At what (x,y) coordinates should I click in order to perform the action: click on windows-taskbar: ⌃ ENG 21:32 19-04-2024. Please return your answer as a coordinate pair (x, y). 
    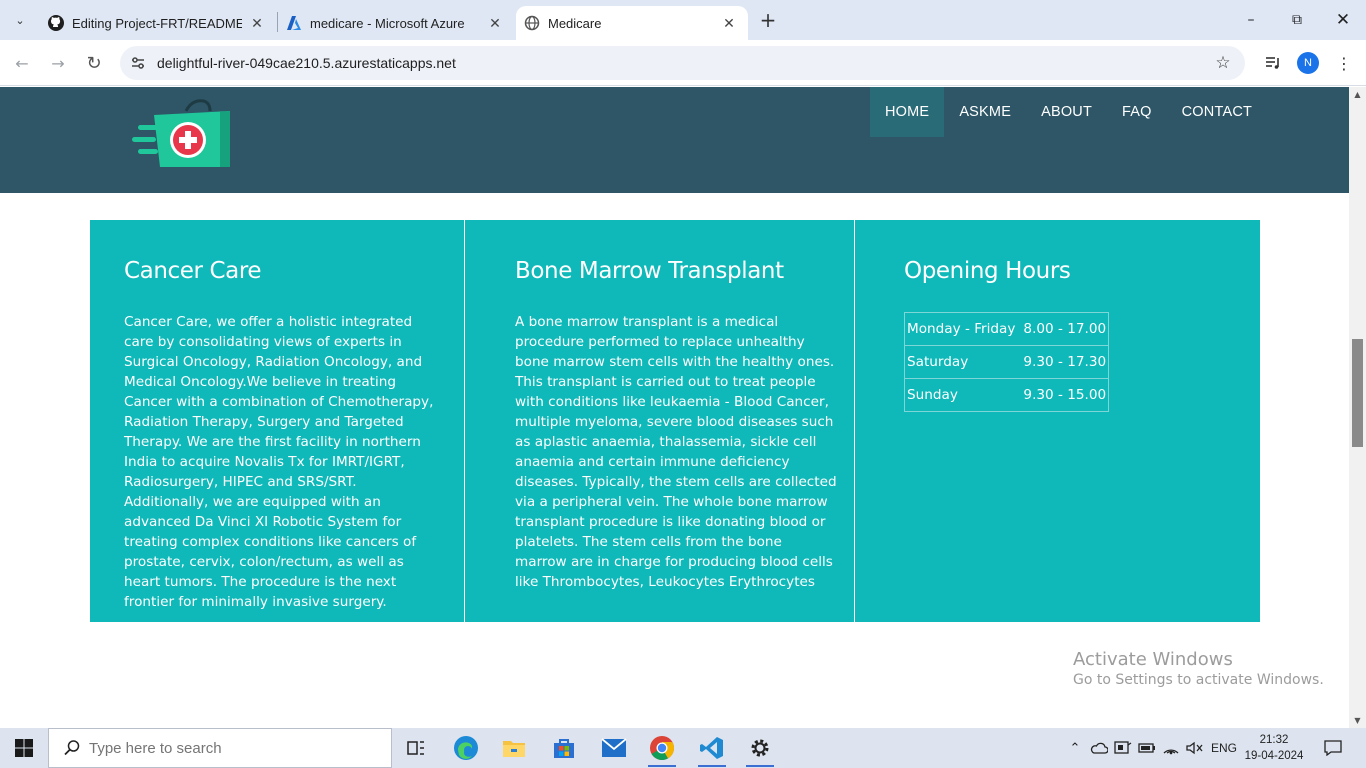
    Looking at the image, I should click on (683, 748).